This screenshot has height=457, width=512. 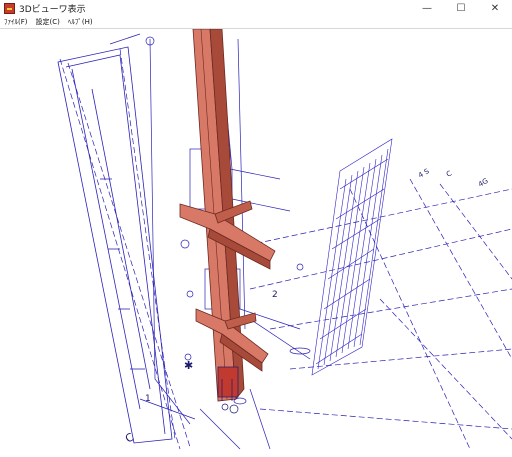 I want to click on maximize-button: ☐, so click(x=461, y=8).